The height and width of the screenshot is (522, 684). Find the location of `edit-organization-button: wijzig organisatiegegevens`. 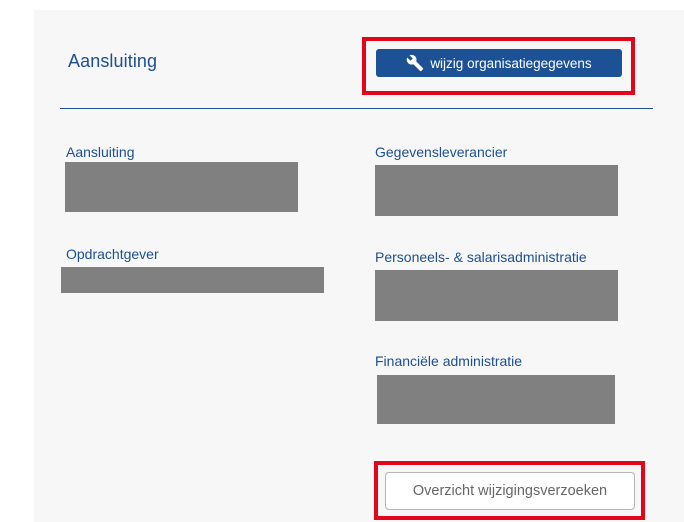

edit-organization-button: wijzig organisatiegegevens is located at coordinates (499, 63).